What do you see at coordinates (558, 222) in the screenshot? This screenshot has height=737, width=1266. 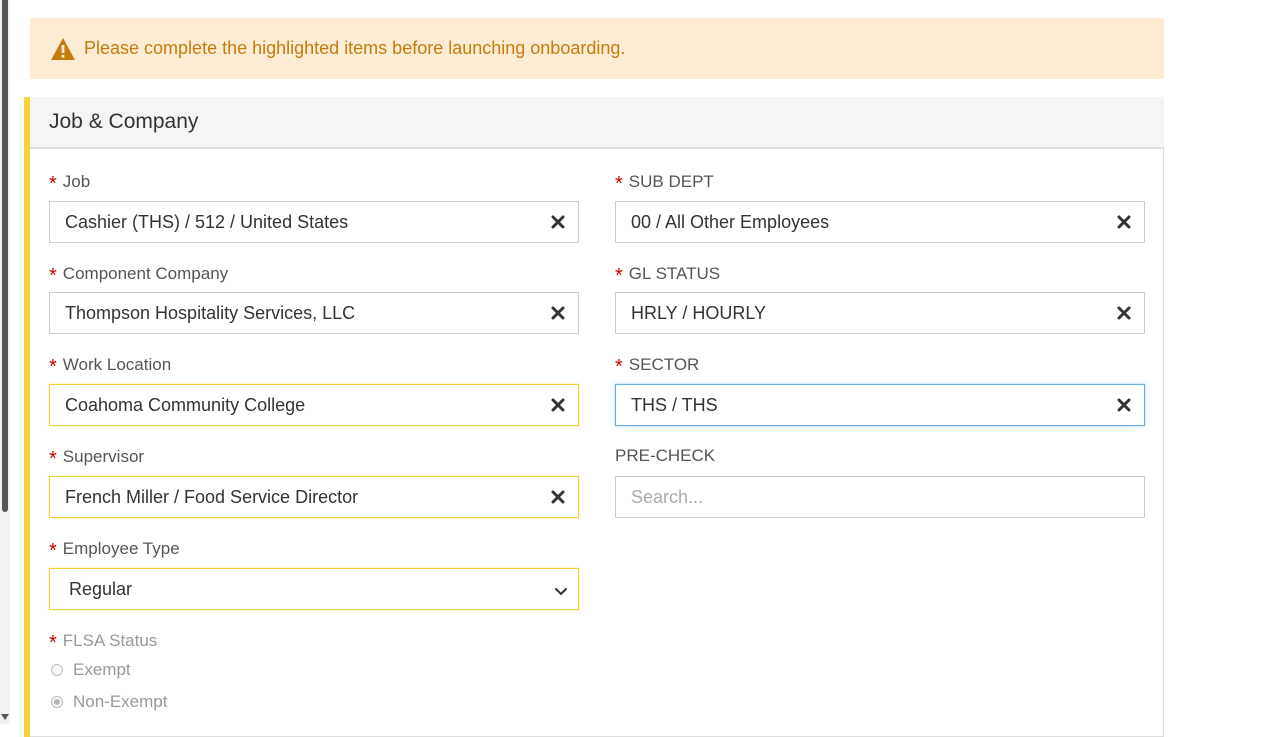 I see `clear-job-icon` at bounding box center [558, 222].